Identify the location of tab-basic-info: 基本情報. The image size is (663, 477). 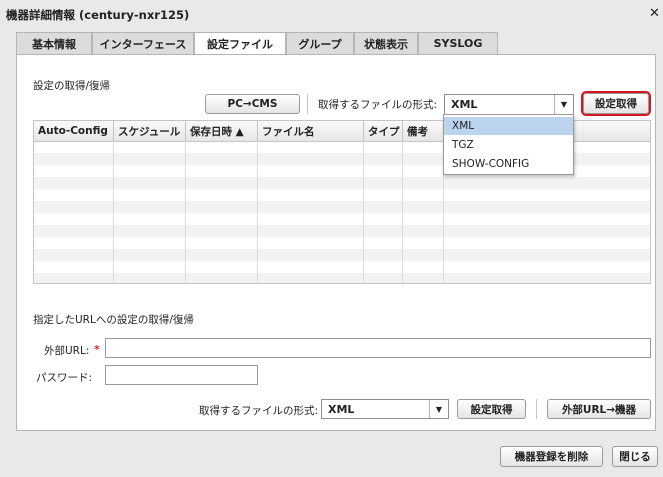
(54, 43).